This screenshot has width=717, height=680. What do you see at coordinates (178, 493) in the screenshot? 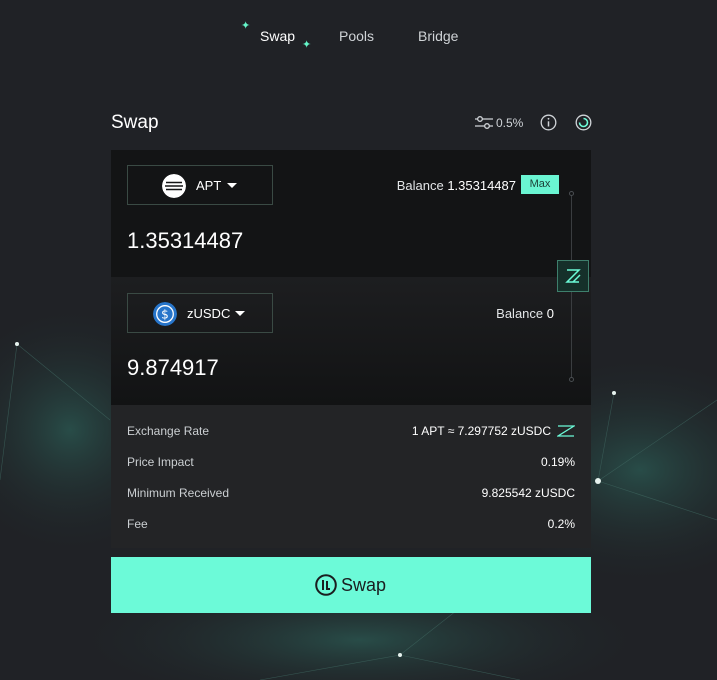
I see `detail-label: Minimum Received` at bounding box center [178, 493].